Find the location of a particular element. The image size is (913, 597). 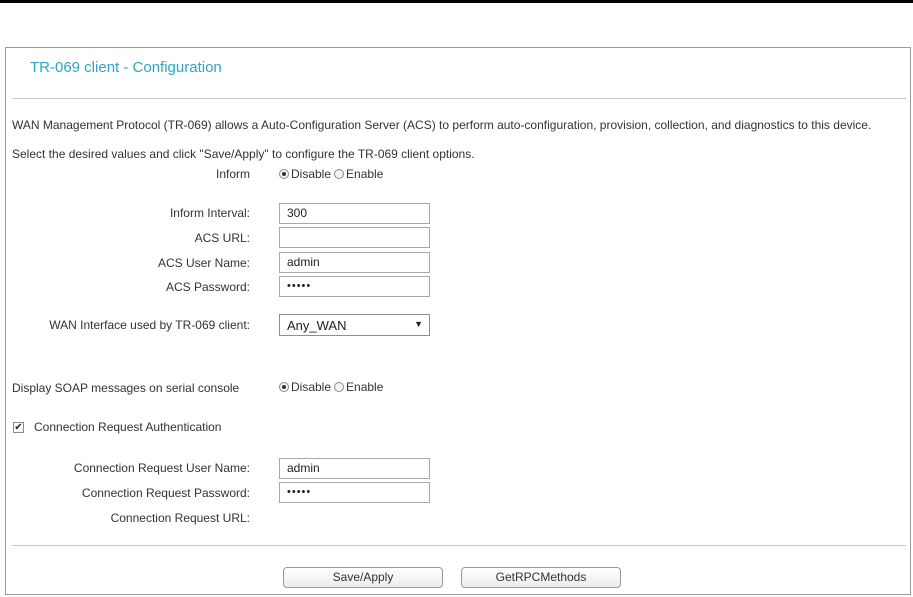

top-border is located at coordinates (456, 1).